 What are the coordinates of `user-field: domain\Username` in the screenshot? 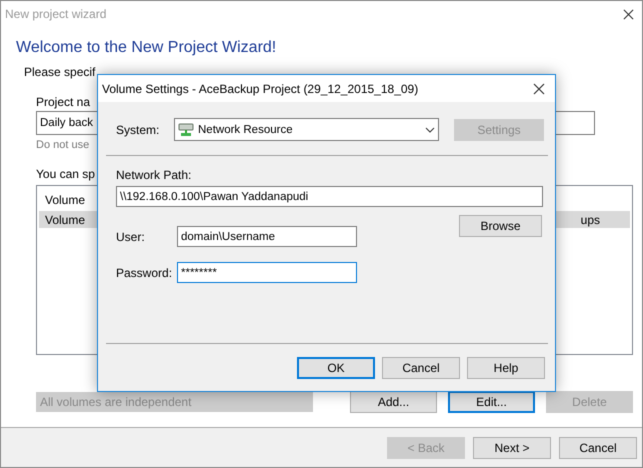 It's located at (267, 236).